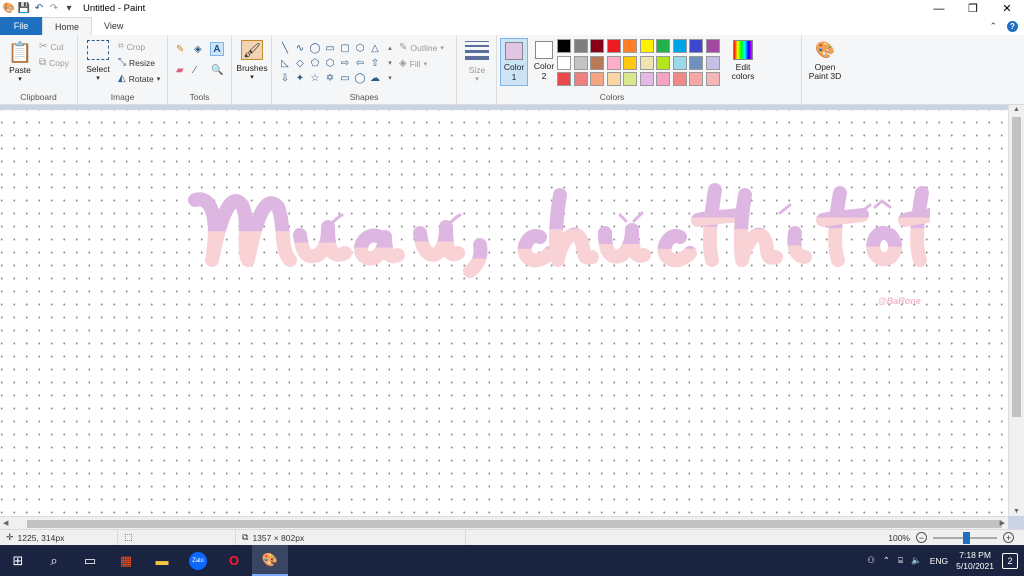  I want to click on tray-chevron-icon: ⌃, so click(886, 560).